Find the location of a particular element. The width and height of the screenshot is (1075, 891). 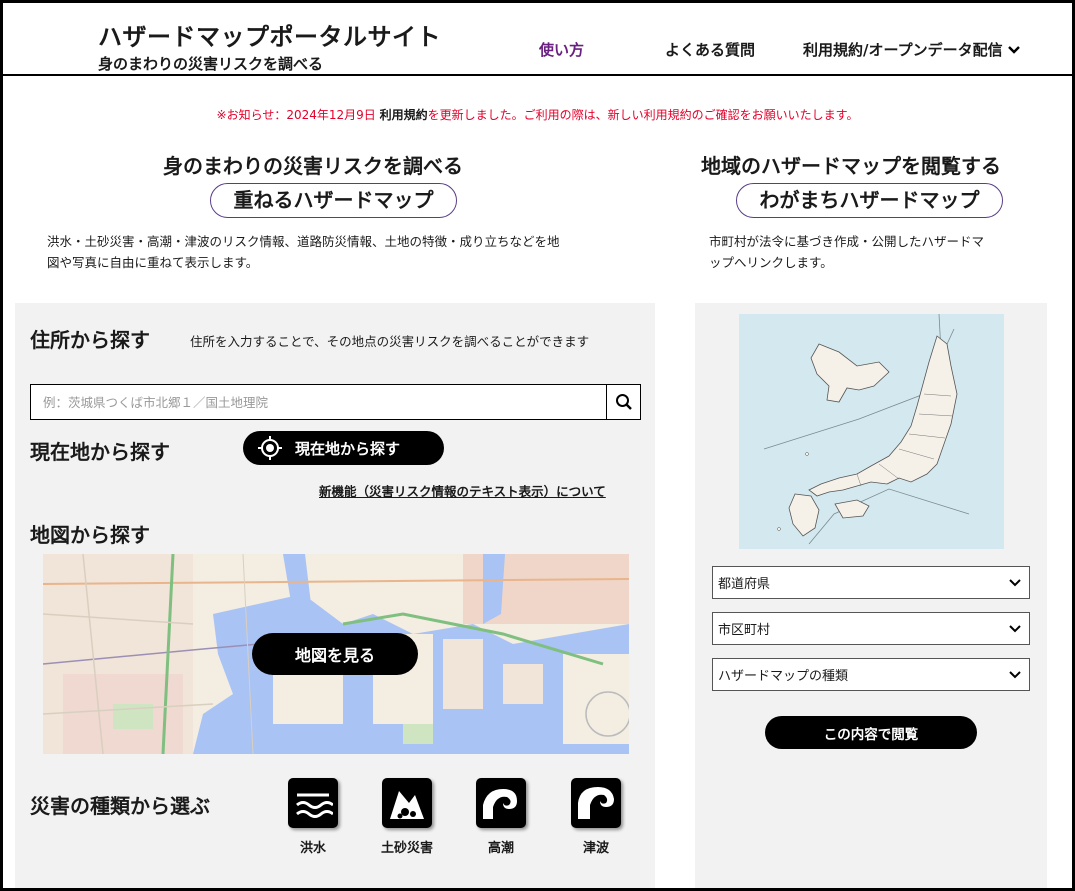

left-desc-line2: 図や写真に自由に重ねて表示します。 is located at coordinates (153, 262).